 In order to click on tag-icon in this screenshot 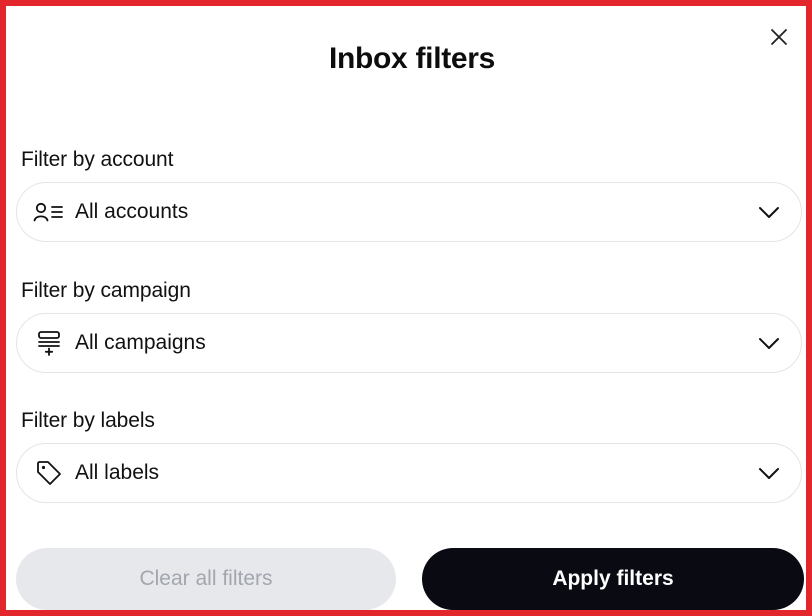, I will do `click(49, 473)`.